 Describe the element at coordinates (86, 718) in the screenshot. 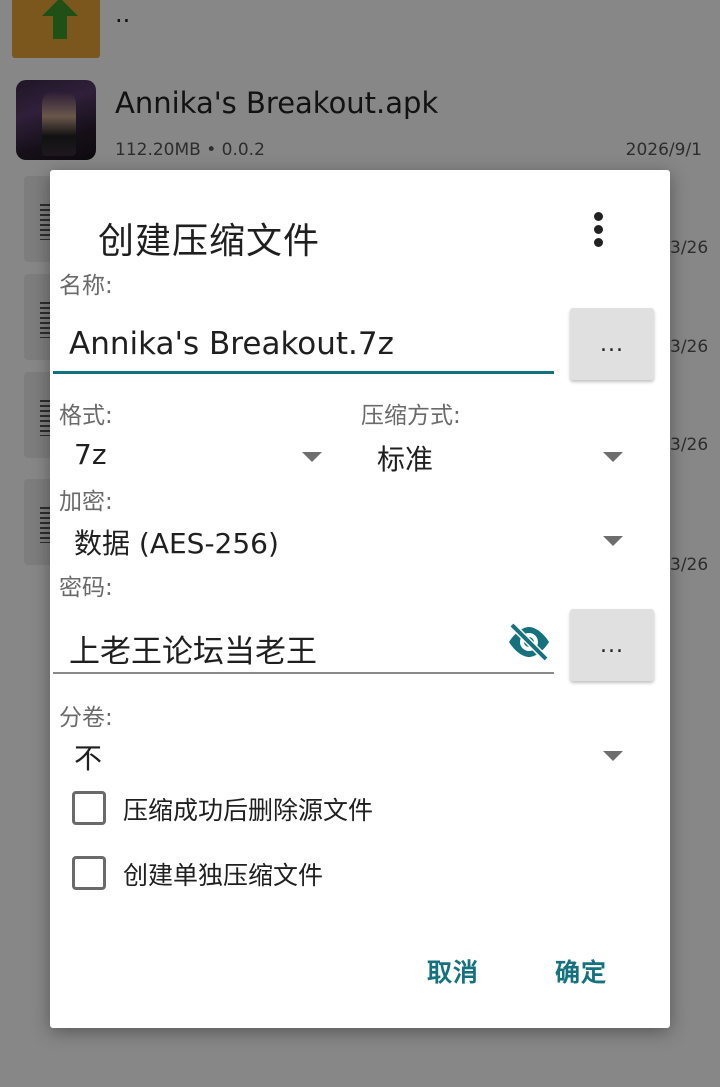

I see `split-label: 分卷:` at that location.